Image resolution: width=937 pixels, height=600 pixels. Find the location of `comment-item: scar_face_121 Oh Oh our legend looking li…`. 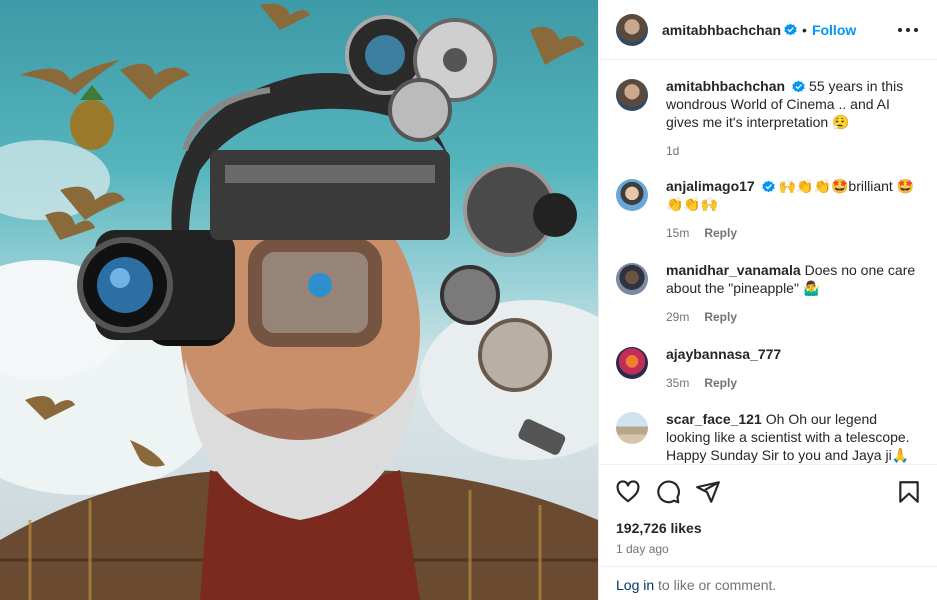

comment-item: scar_face_121 Oh Oh our legend looking li… is located at coordinates (771, 436).